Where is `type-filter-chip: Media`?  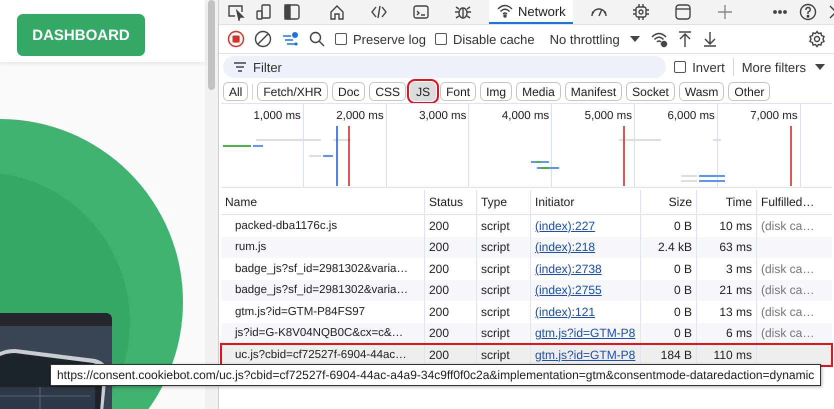
type-filter-chip: Media is located at coordinates (538, 91).